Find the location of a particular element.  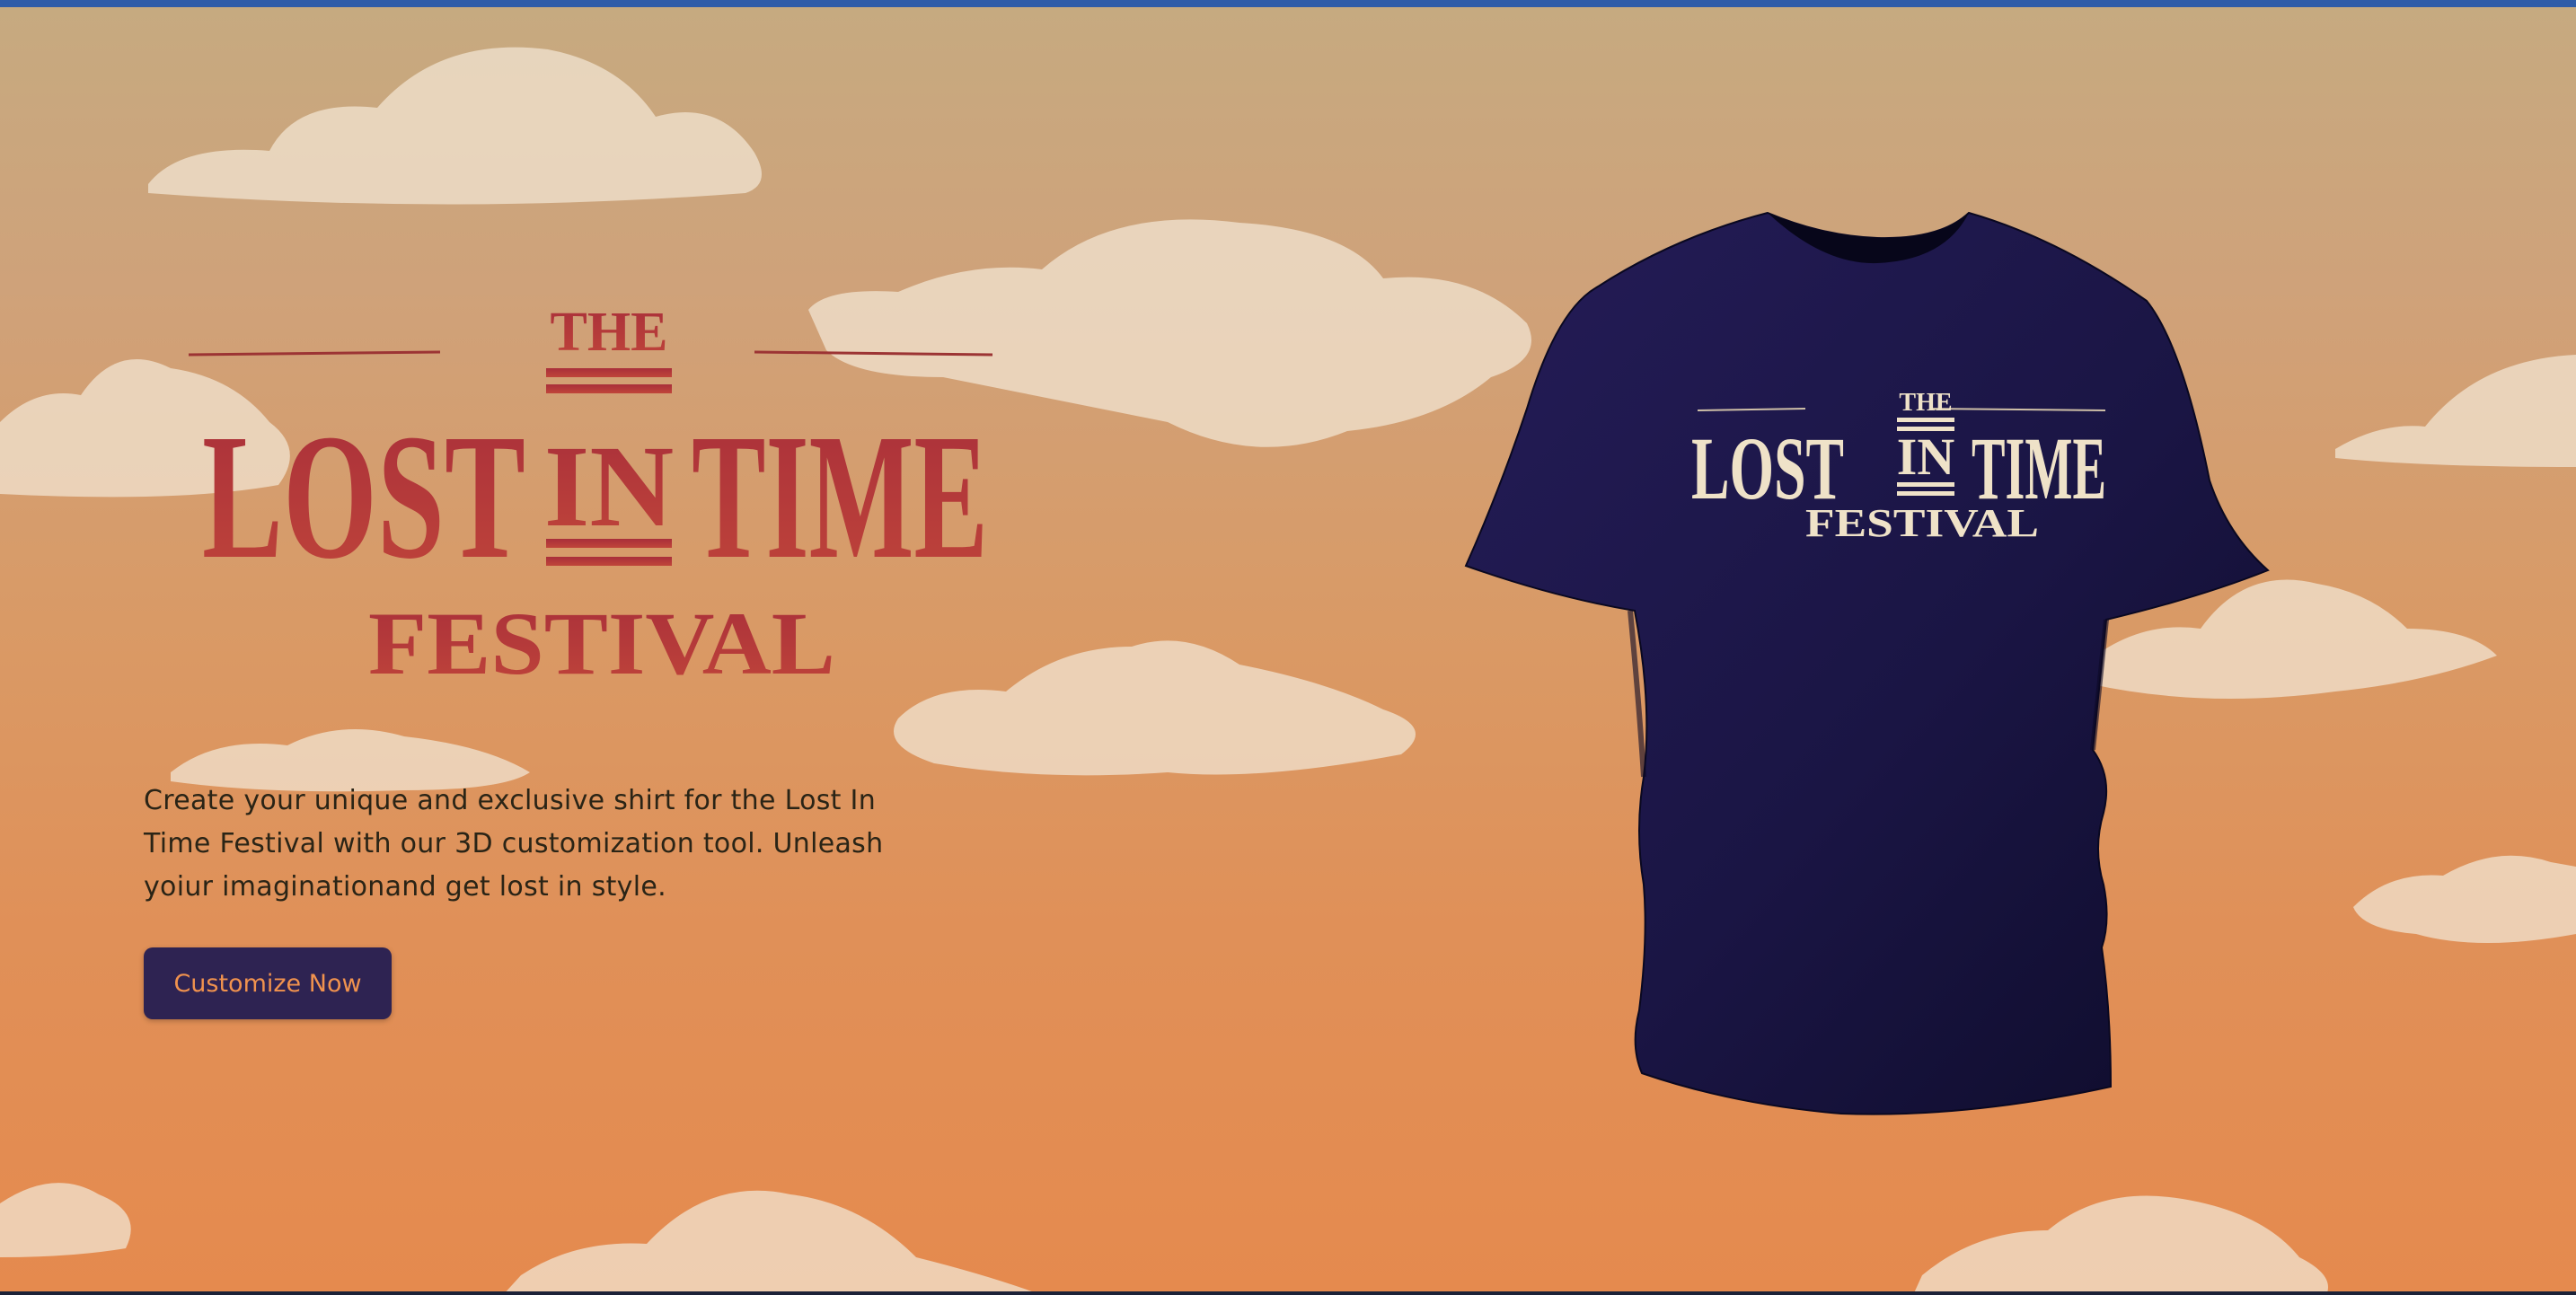

festival-logo: THE LOST IN TIME FESTIVAL is located at coordinates (590, 497).